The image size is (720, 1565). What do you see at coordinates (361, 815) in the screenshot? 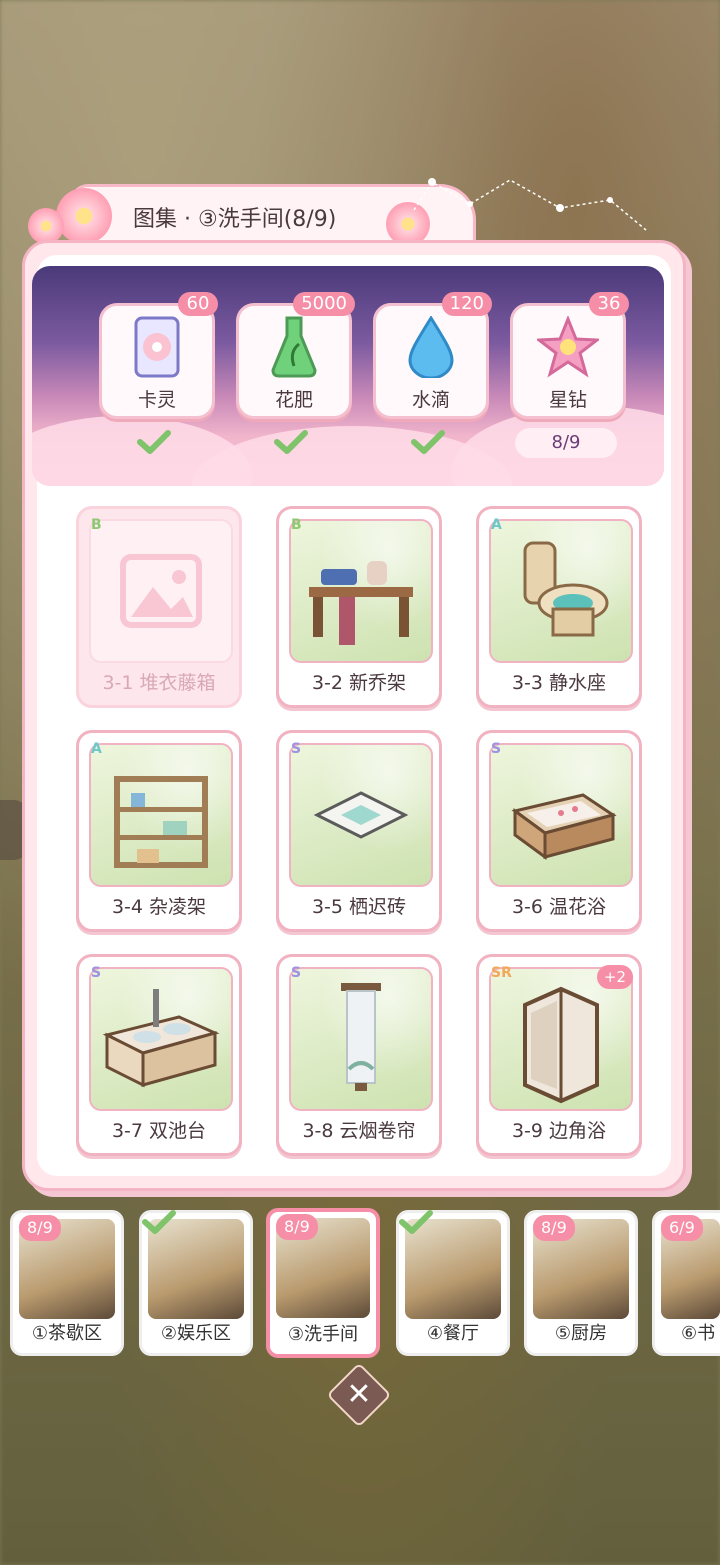
I see `floor-tile-image` at bounding box center [361, 815].